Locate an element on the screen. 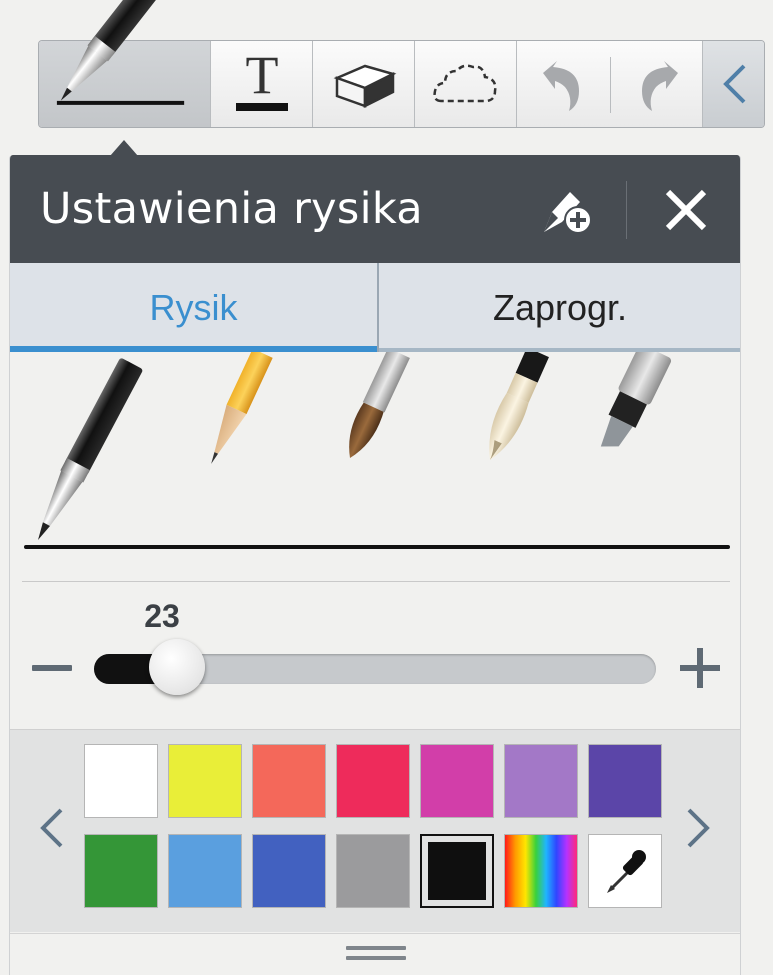  close-icon is located at coordinates (686, 210).